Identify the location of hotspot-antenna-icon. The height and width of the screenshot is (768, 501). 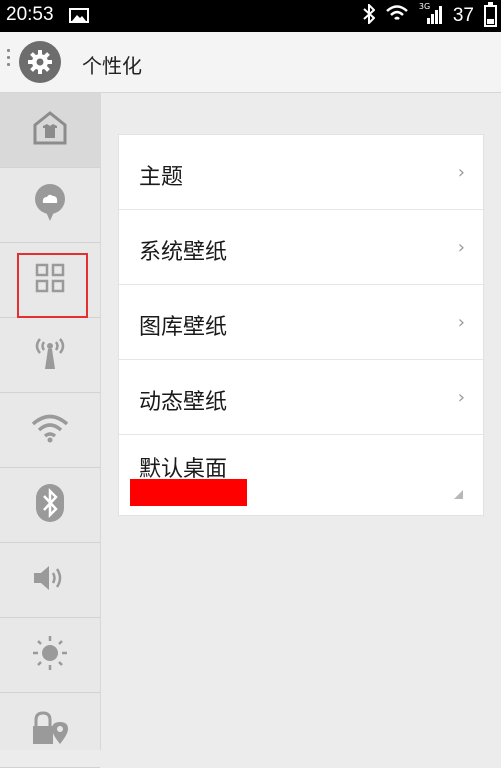
(50, 355).